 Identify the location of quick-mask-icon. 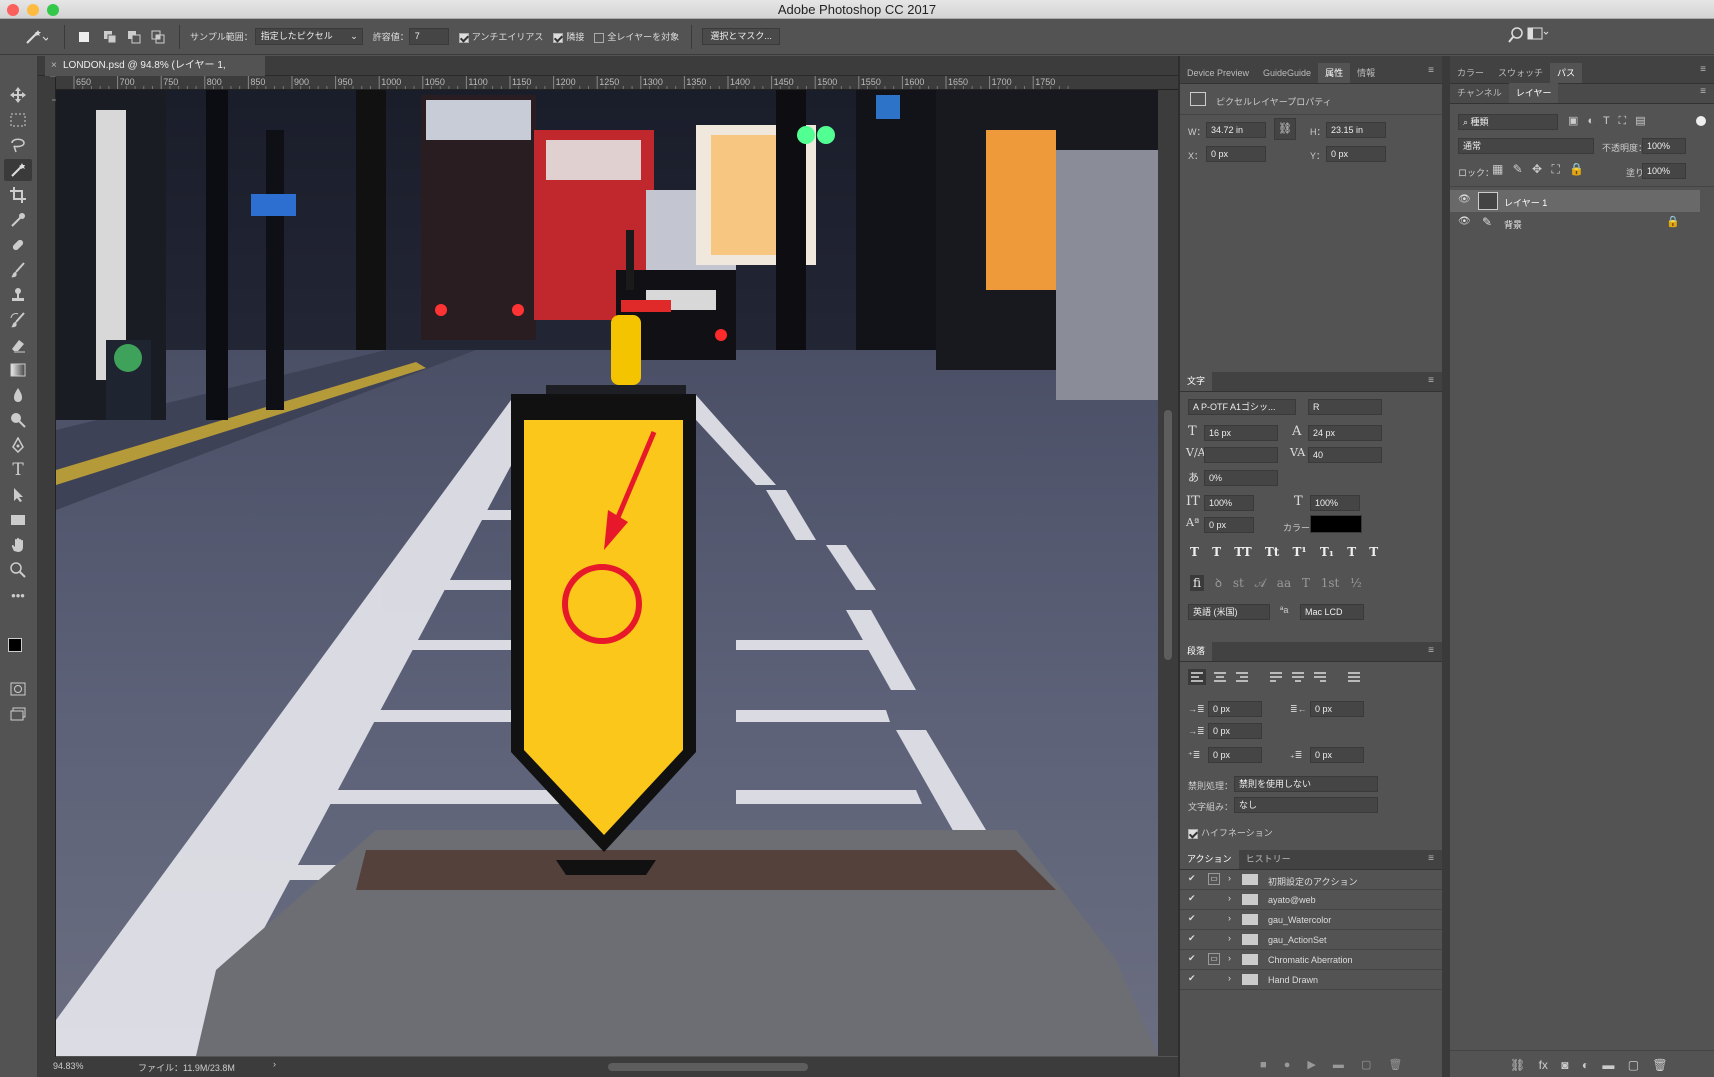
(18, 689).